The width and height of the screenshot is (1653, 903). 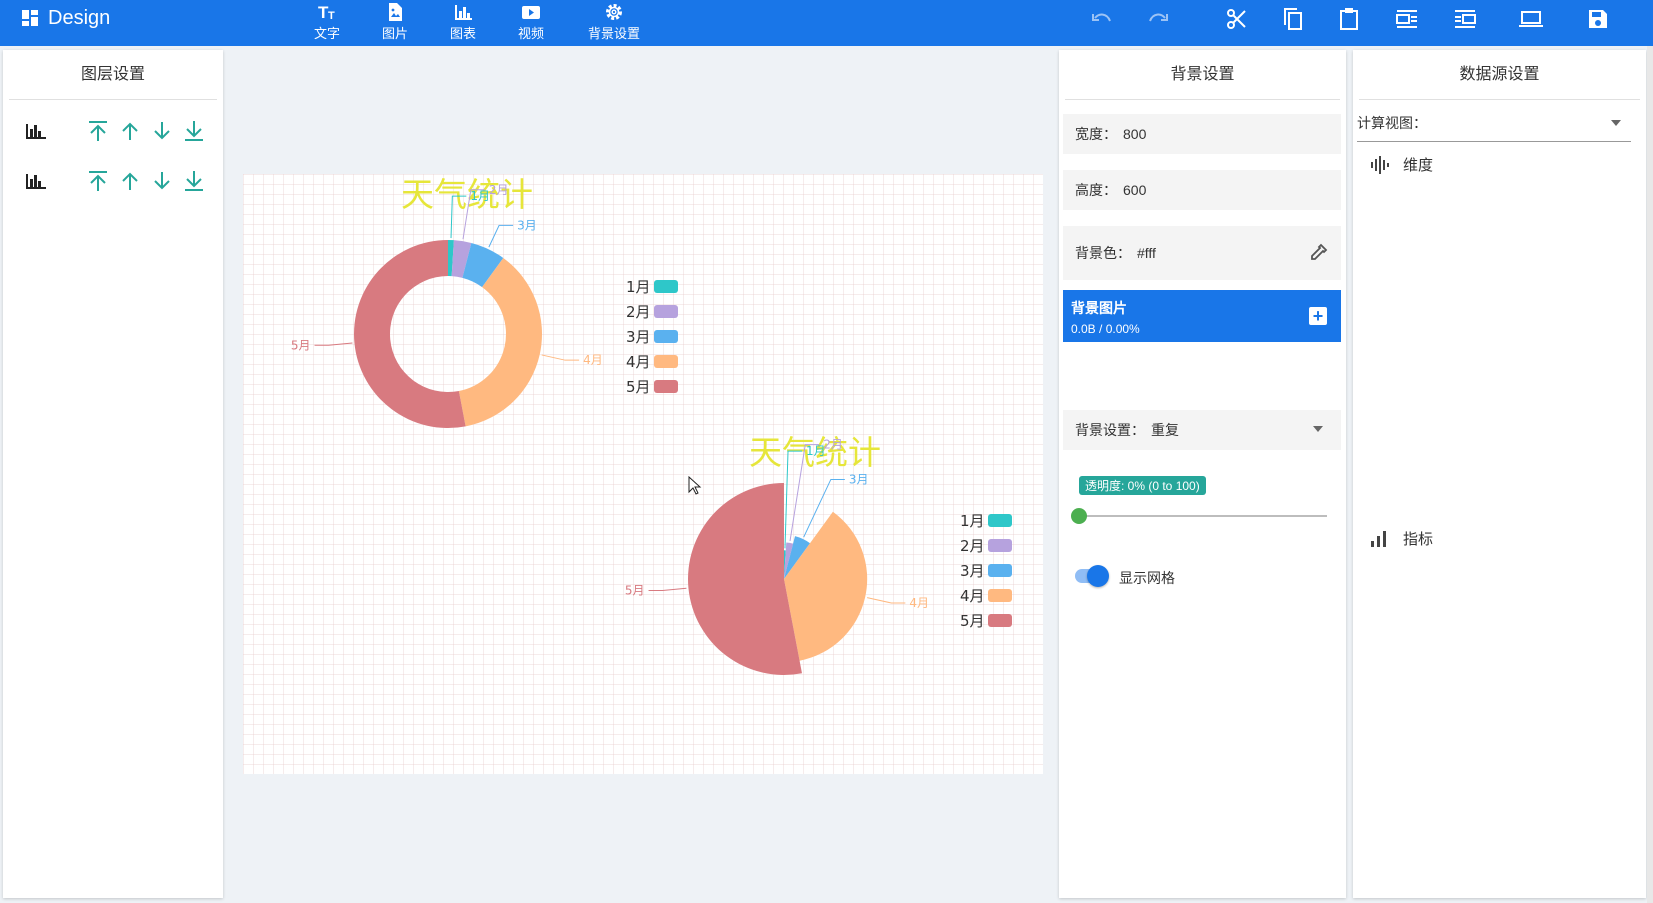 I want to click on width-value: 800, so click(x=1134, y=134).